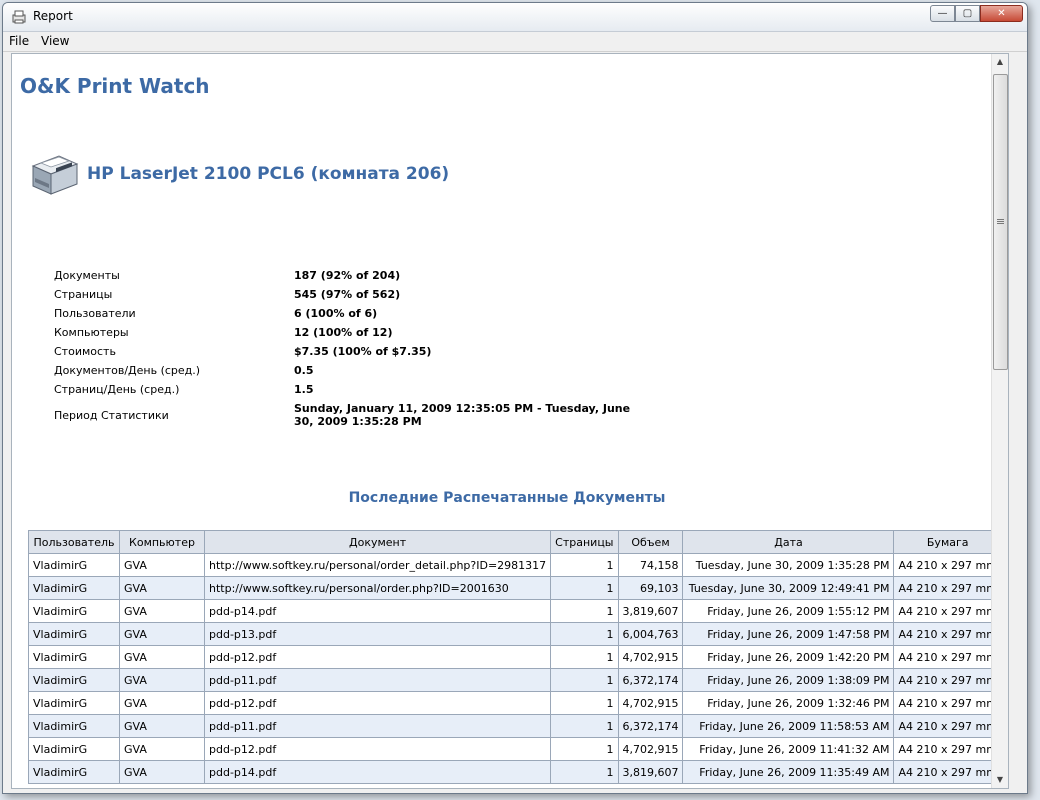 Image resolution: width=1040 pixels, height=800 pixels. I want to click on table-cell: Friday, June 26, 2009 1:38:09 PM, so click(788, 680).